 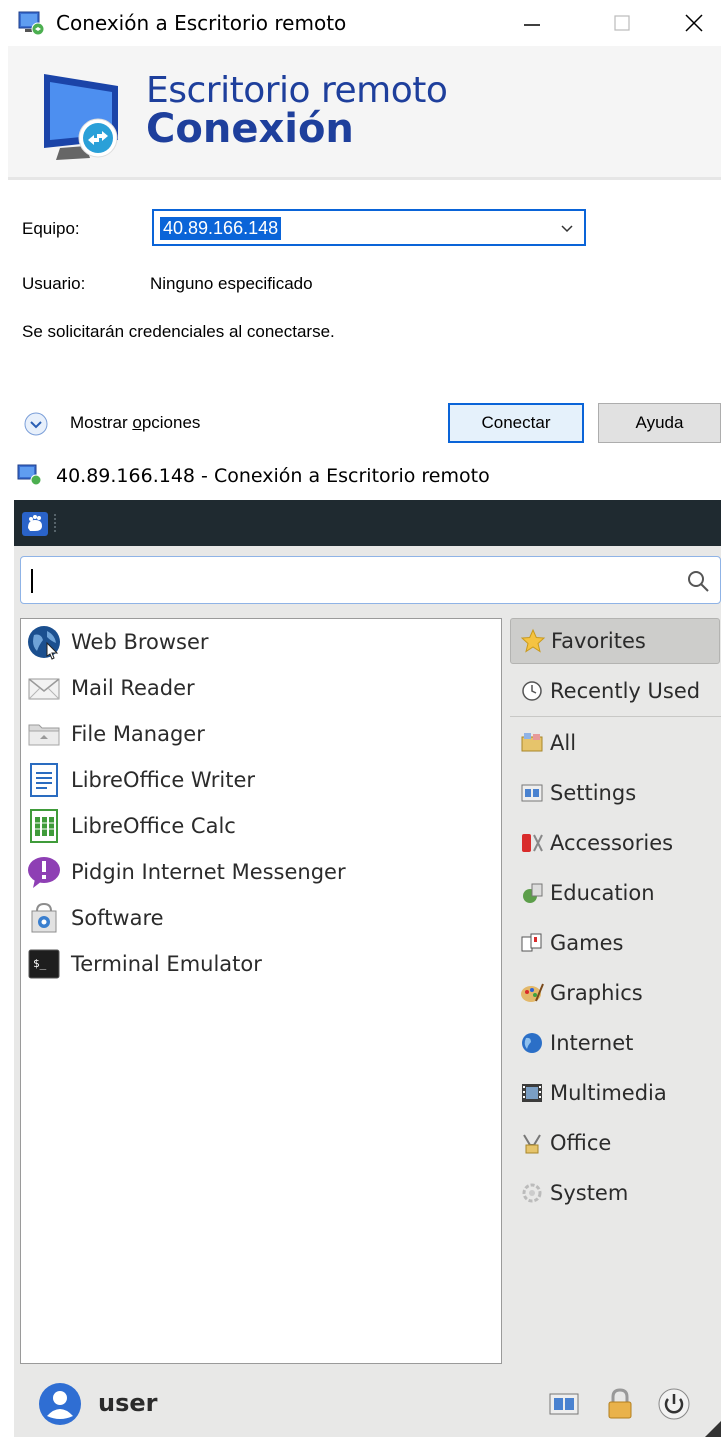 I want to click on category-label: Graphics, so click(x=596, y=993).